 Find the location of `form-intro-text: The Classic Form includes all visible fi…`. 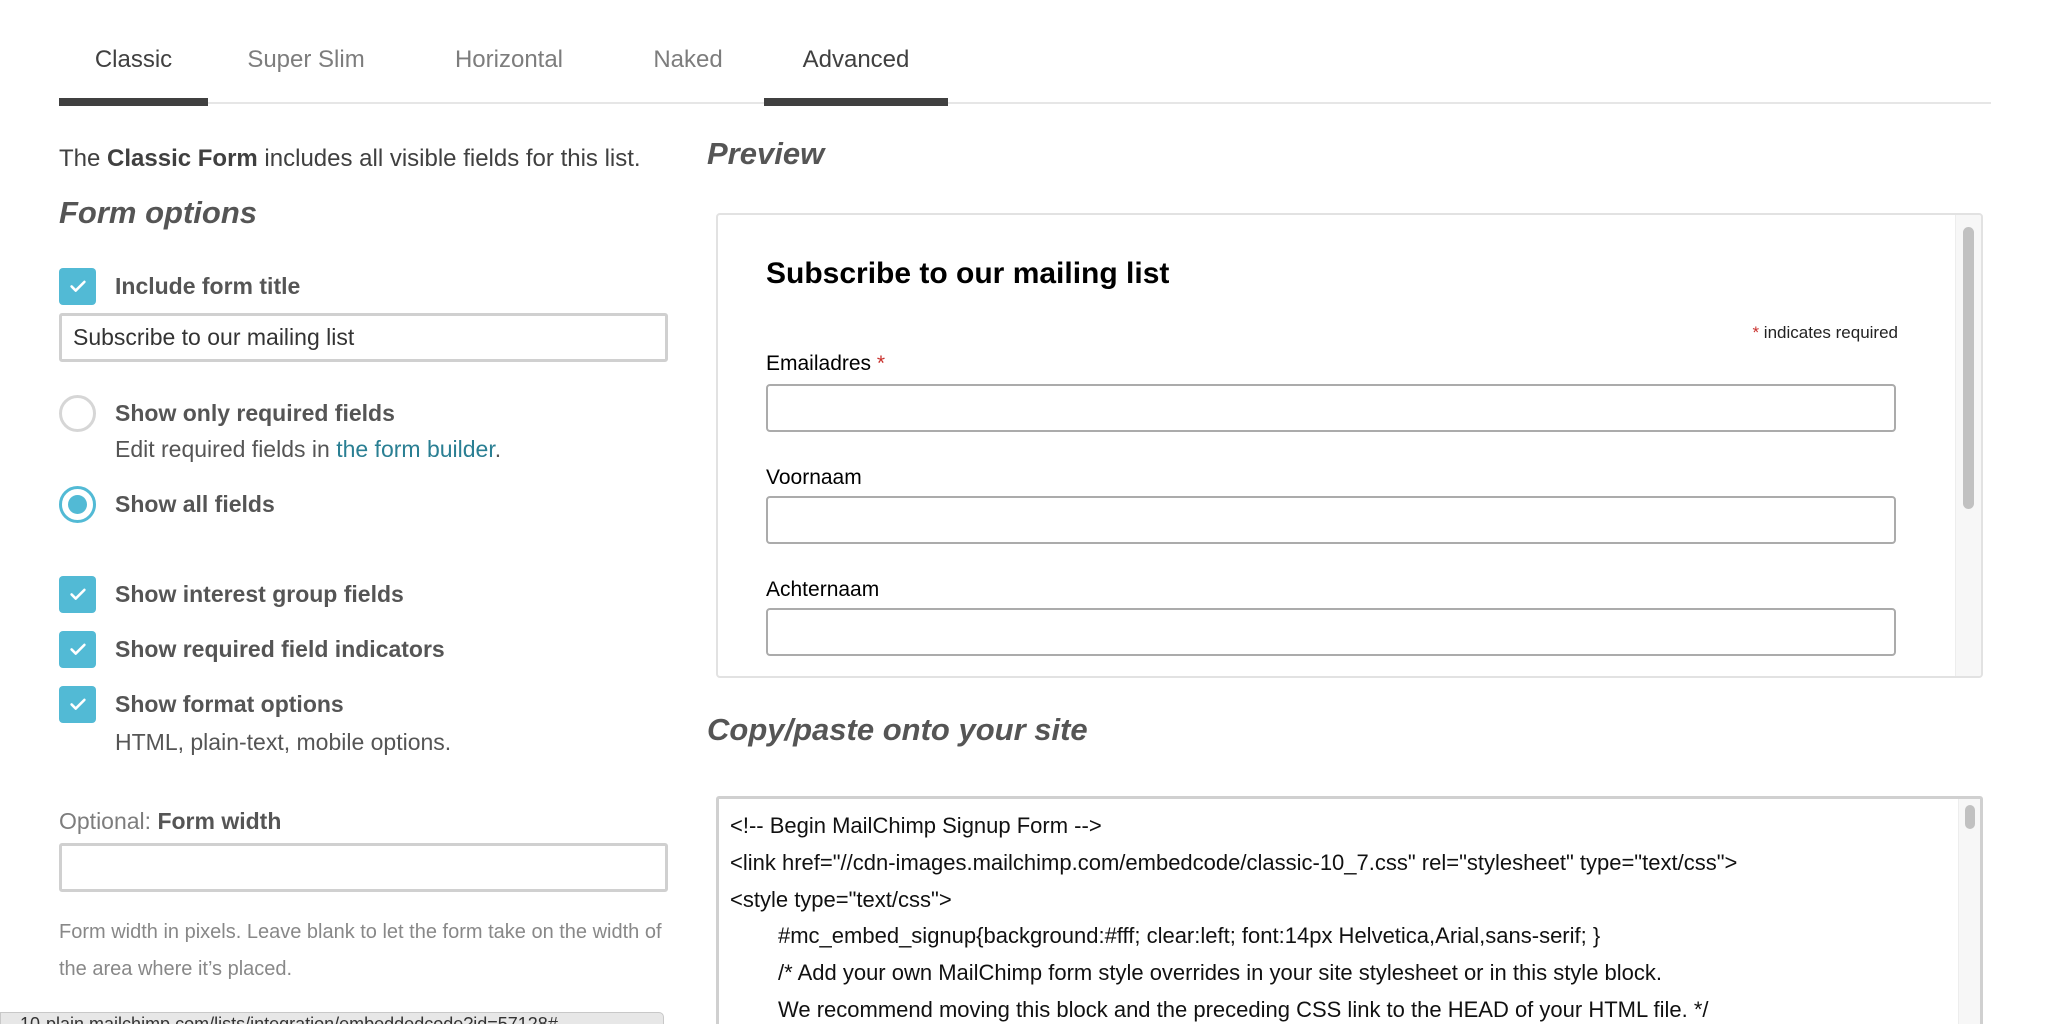

form-intro-text: The Classic Form includes all visible fi… is located at coordinates (350, 159).